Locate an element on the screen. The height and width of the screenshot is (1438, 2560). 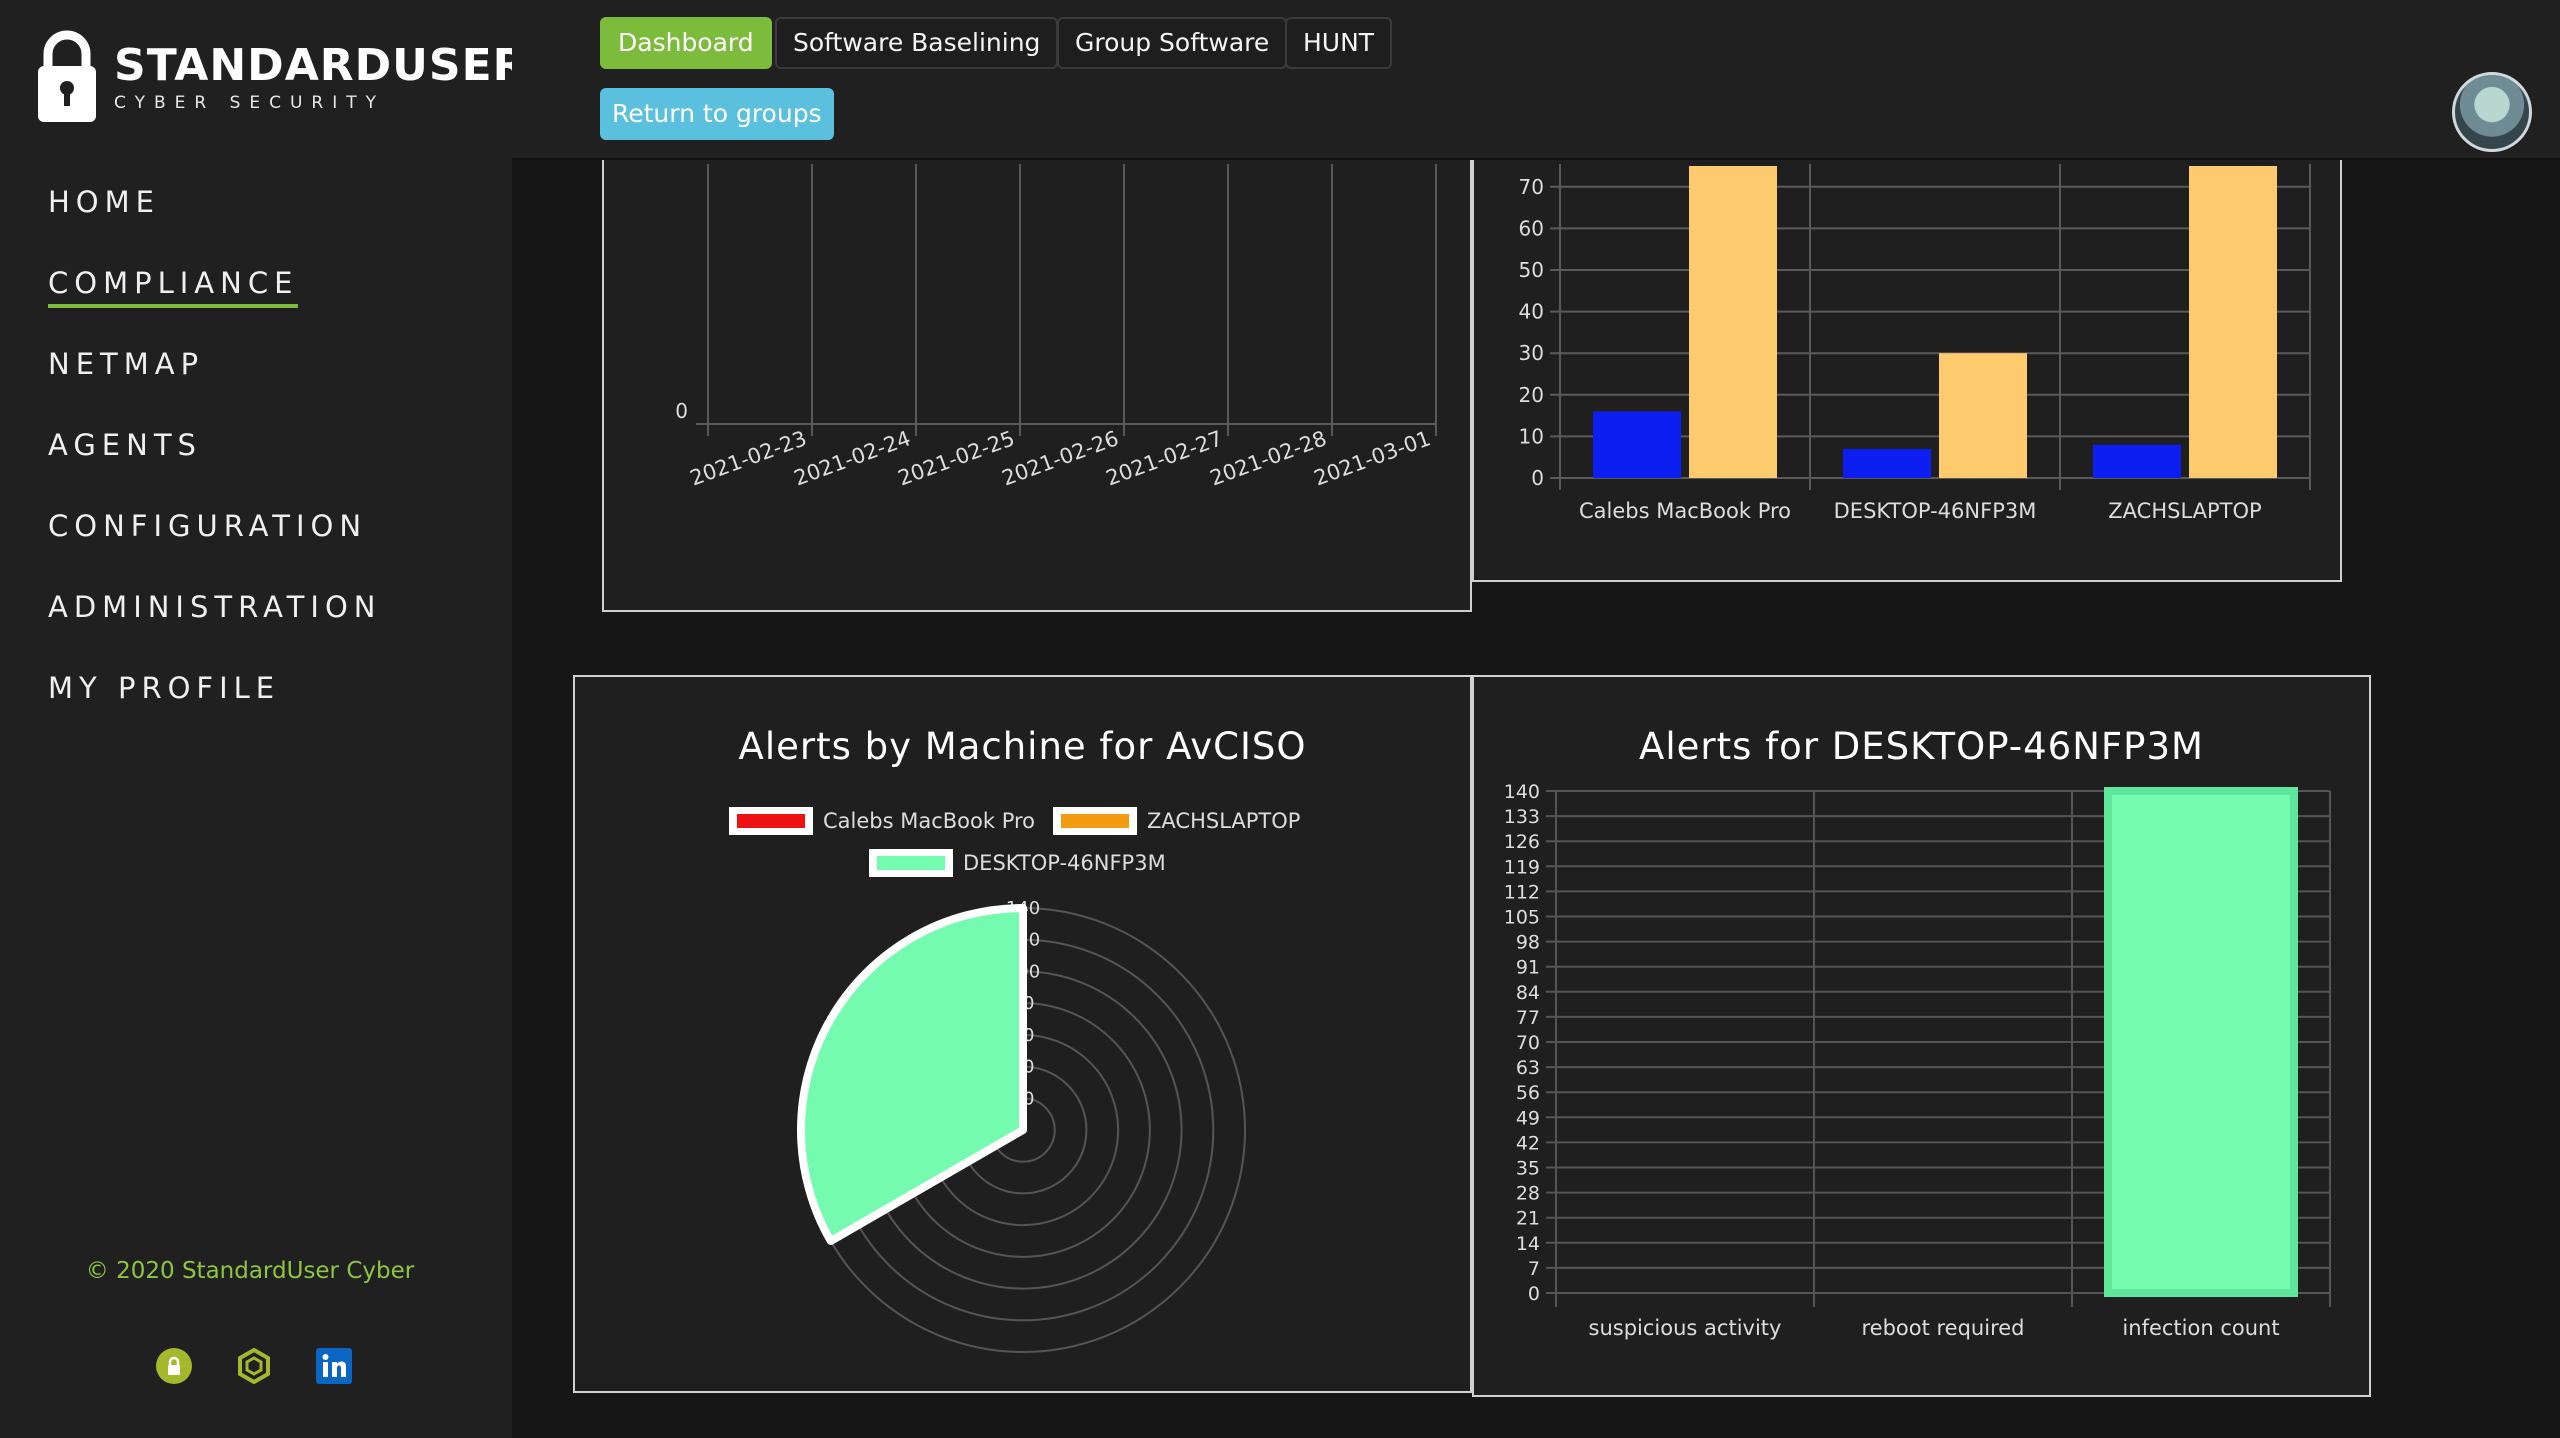
alerts-y-tick: 133 is located at coordinates (1522, 817).